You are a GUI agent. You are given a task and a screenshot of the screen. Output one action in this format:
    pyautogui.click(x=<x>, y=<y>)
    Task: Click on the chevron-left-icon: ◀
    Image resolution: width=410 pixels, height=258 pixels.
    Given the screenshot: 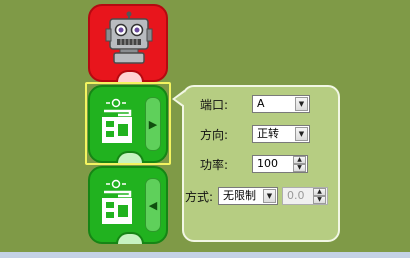 What is the action you would take?
    pyautogui.click(x=153, y=205)
    